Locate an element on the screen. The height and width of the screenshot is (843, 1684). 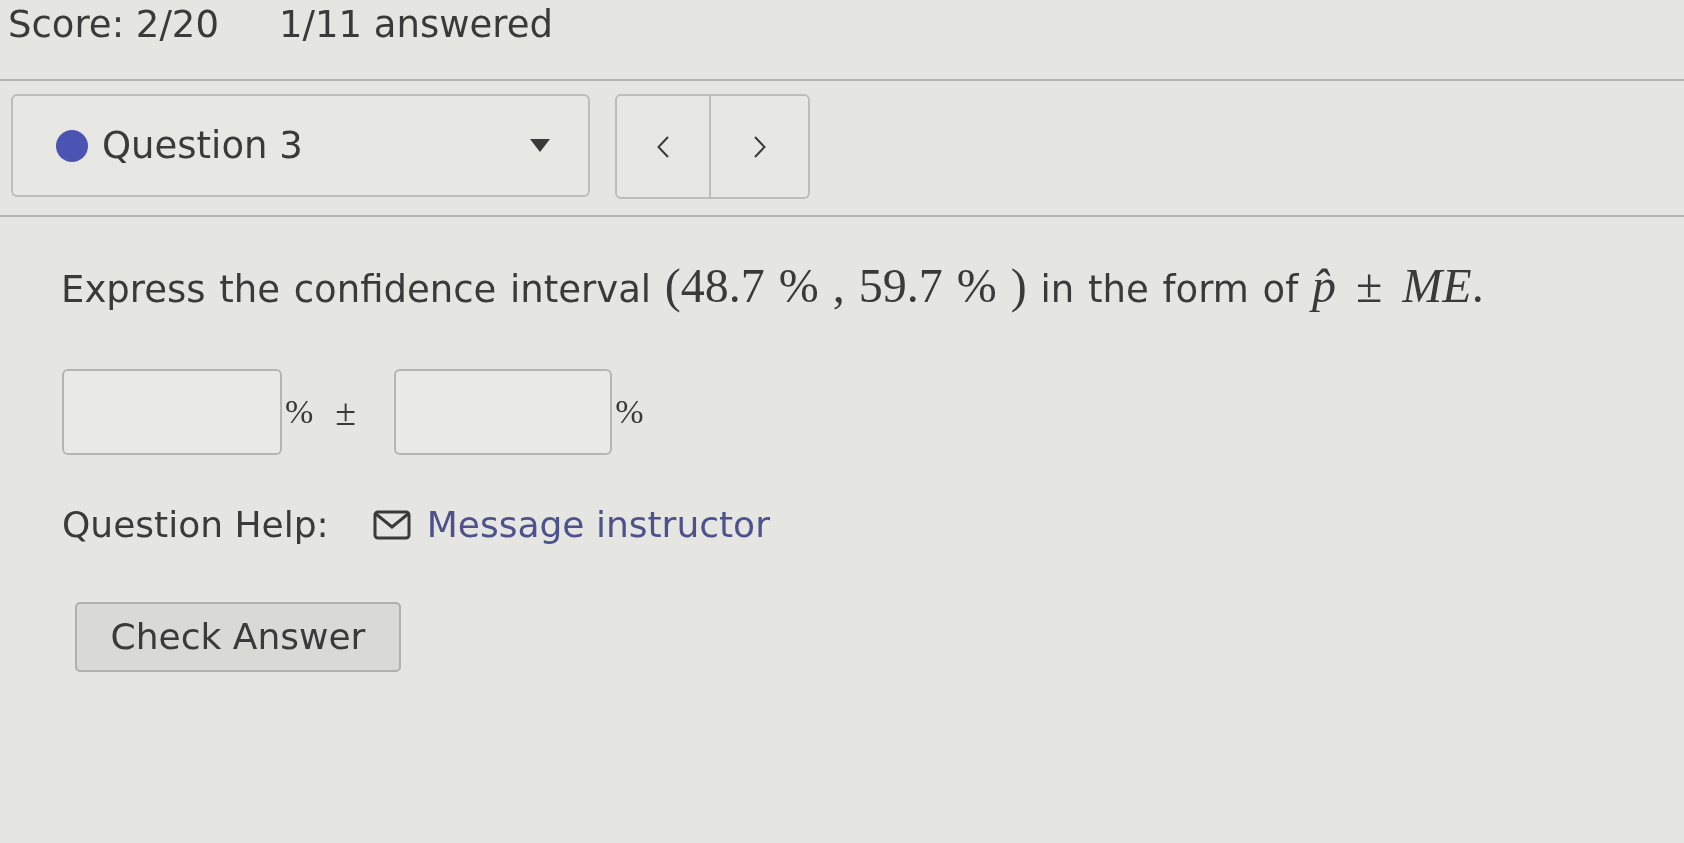
question-dropdown: Question 3 is located at coordinates (300, 145).